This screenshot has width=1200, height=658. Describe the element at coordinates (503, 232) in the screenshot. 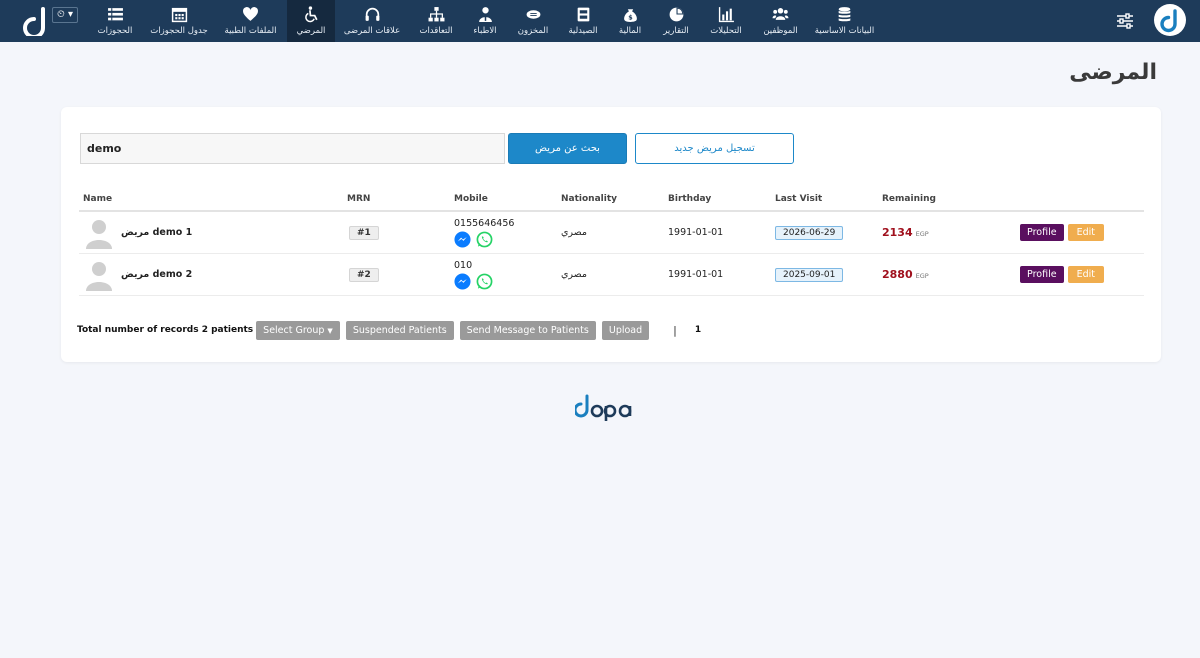

I see `mobile-cell: 0155646456` at that location.